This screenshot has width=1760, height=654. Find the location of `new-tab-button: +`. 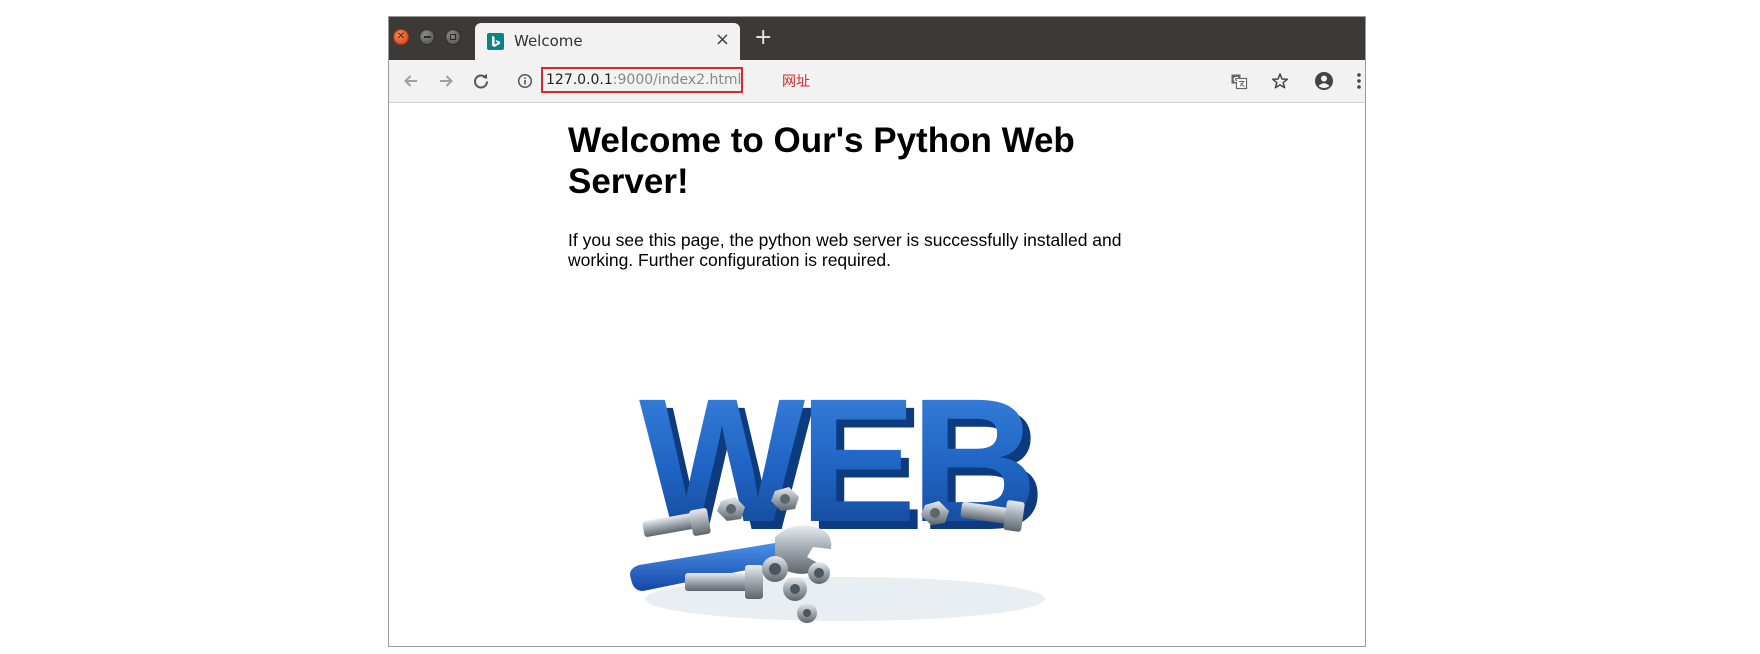

new-tab-button: + is located at coordinates (763, 38).